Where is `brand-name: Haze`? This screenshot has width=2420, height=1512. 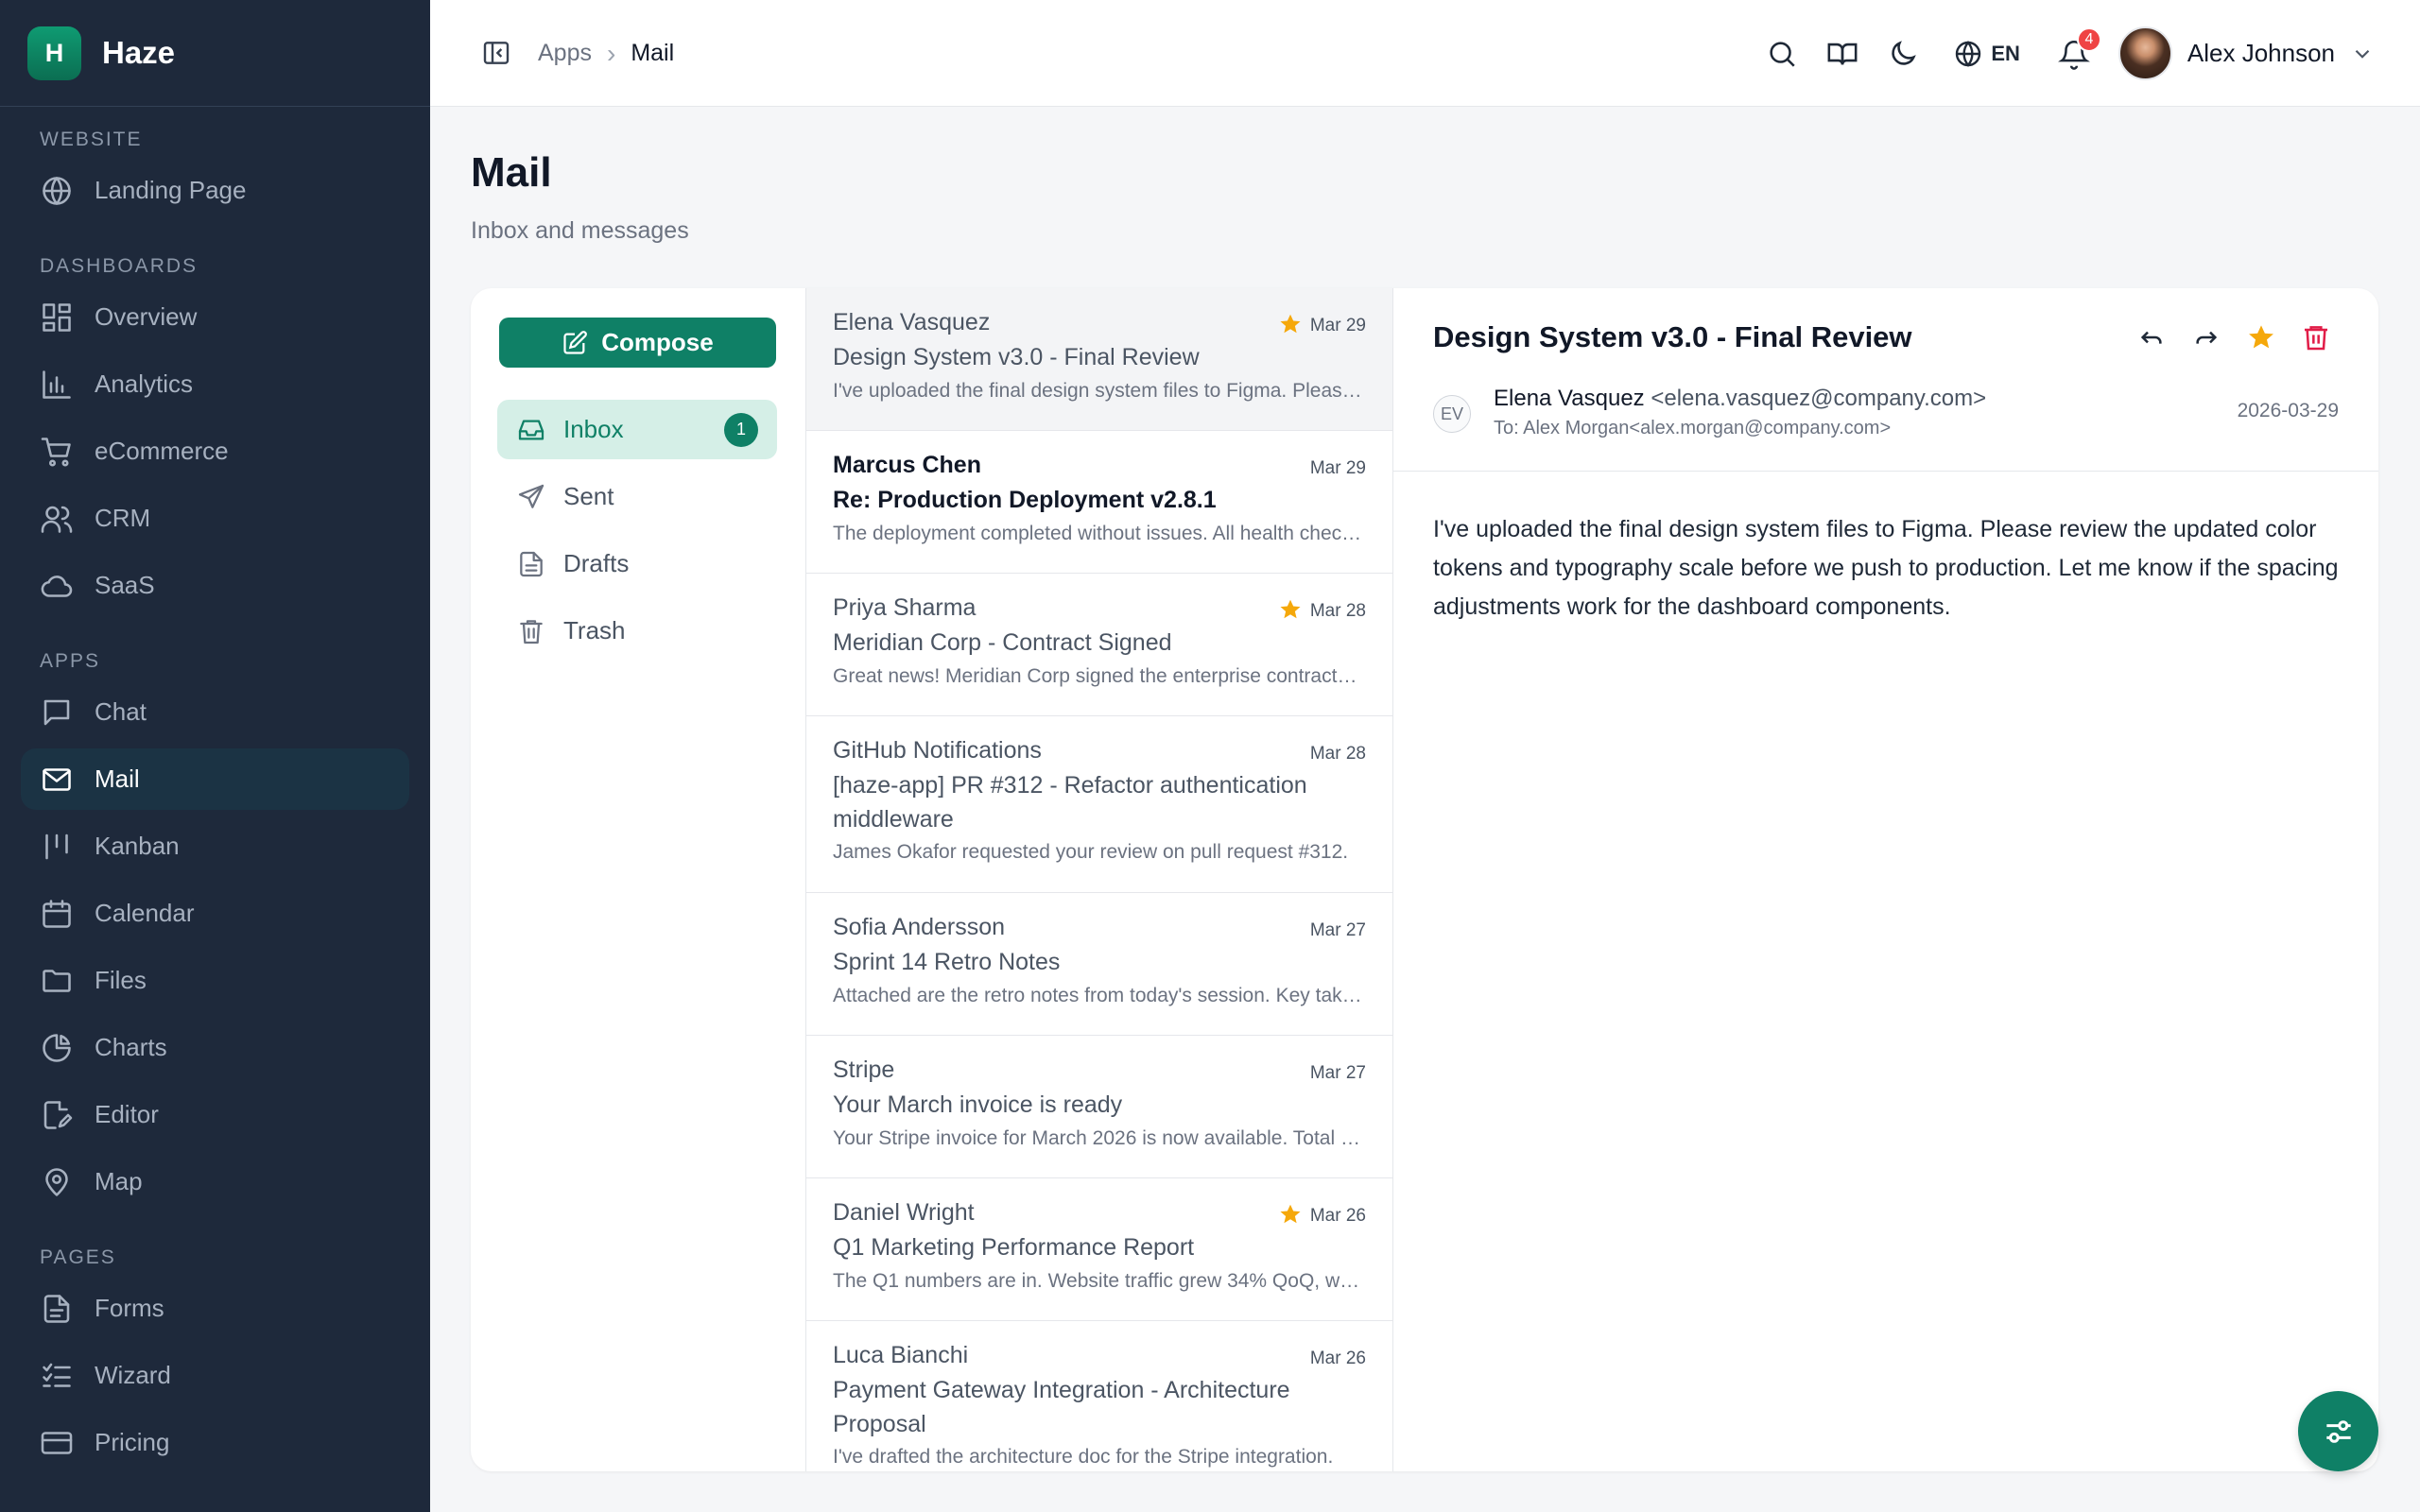
brand-name: Haze is located at coordinates (139, 52).